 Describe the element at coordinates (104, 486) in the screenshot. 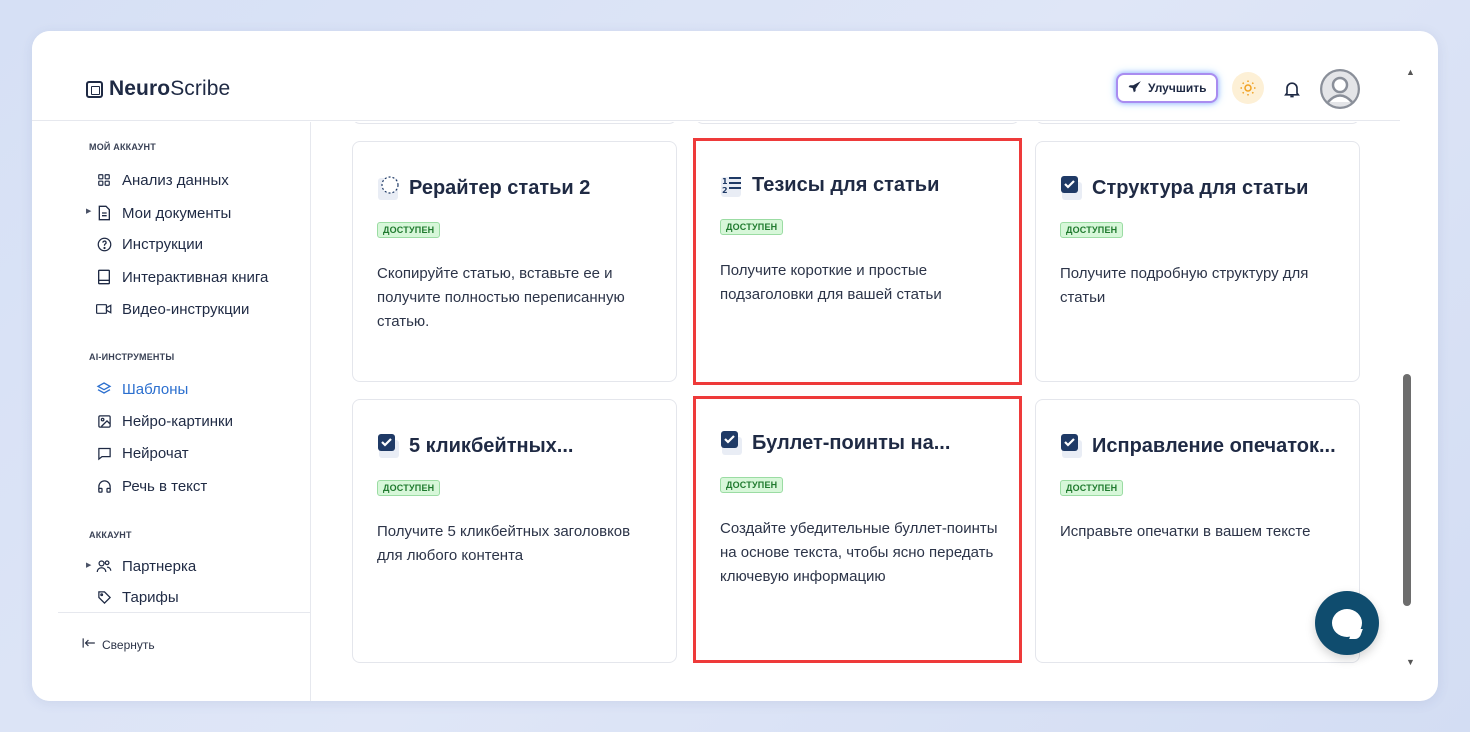

I see `headphones-icon` at that location.